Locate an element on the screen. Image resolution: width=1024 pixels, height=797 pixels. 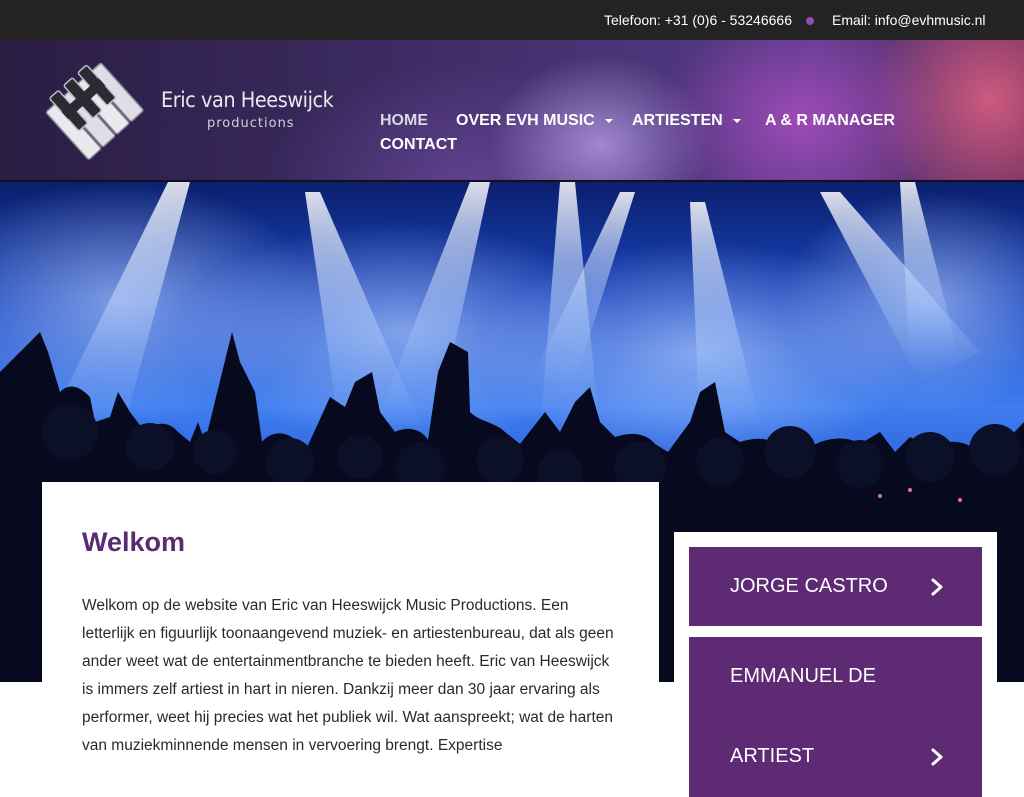
nav-item-contact: CONTACT is located at coordinates (418, 145).